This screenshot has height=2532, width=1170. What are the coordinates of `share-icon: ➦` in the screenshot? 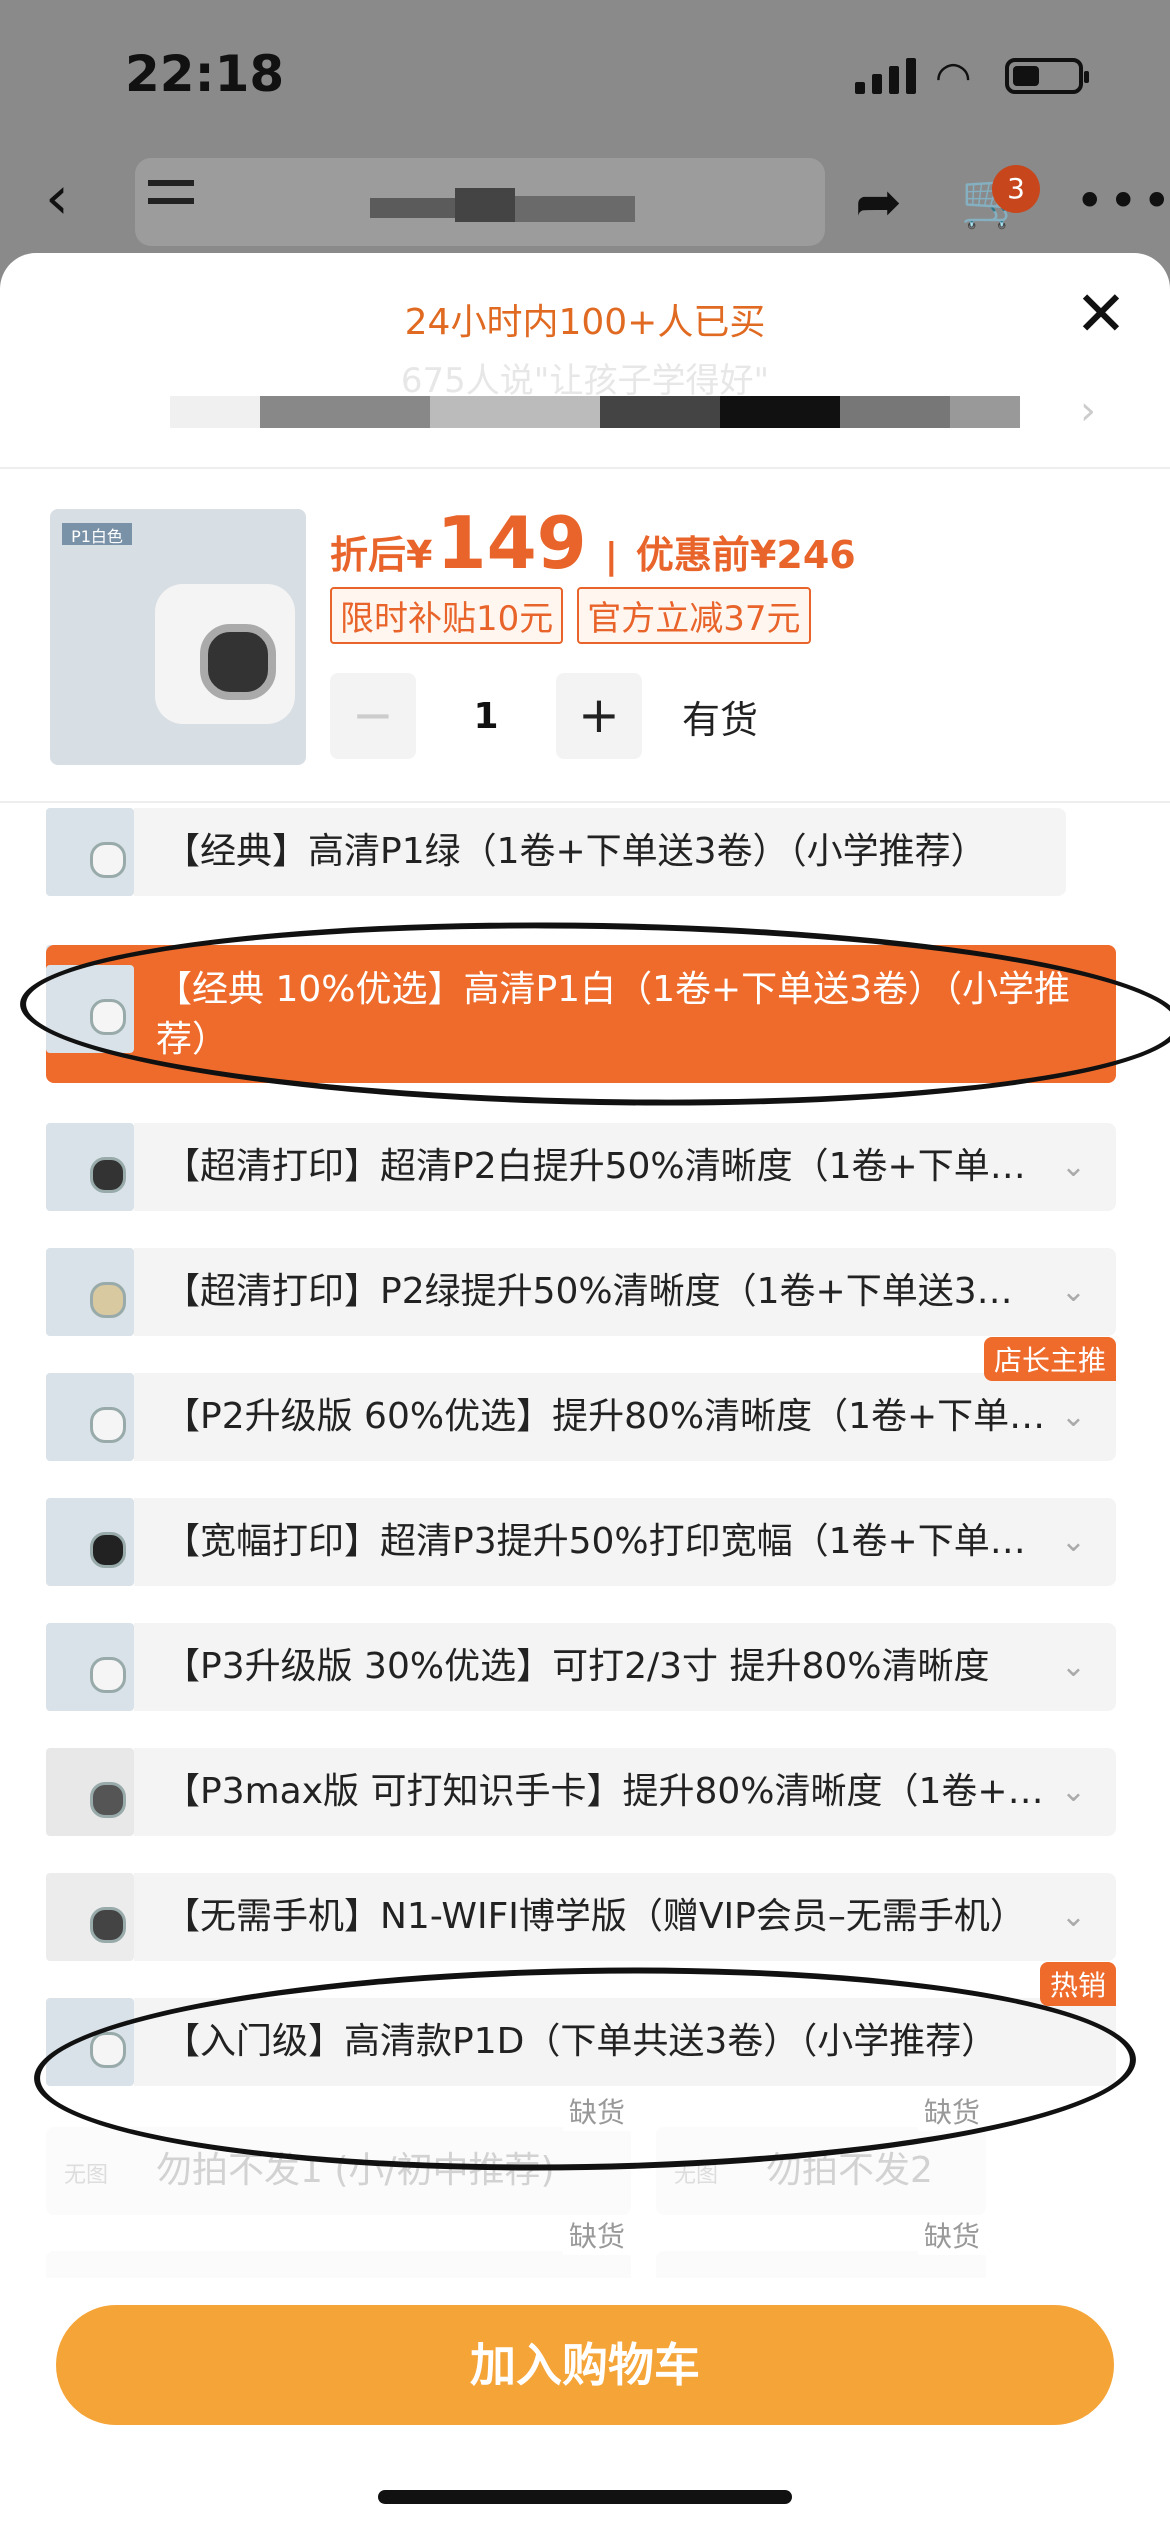 It's located at (878, 202).